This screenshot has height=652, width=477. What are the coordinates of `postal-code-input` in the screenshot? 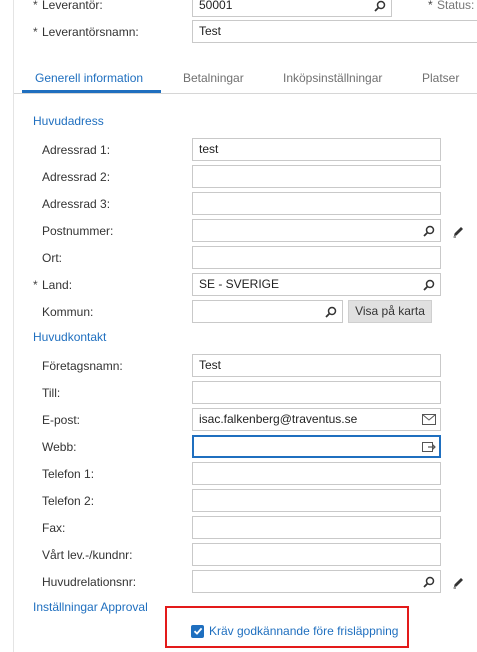 It's located at (316, 230).